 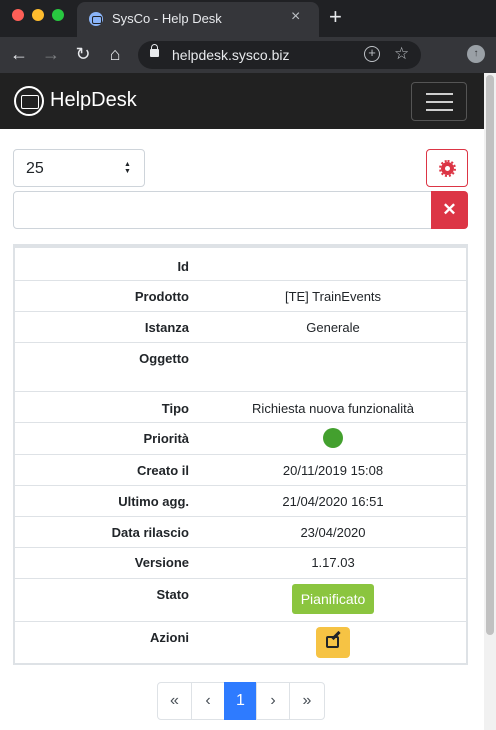 I want to click on page-size-select: 25 ▲ ▼, so click(x=79, y=168).